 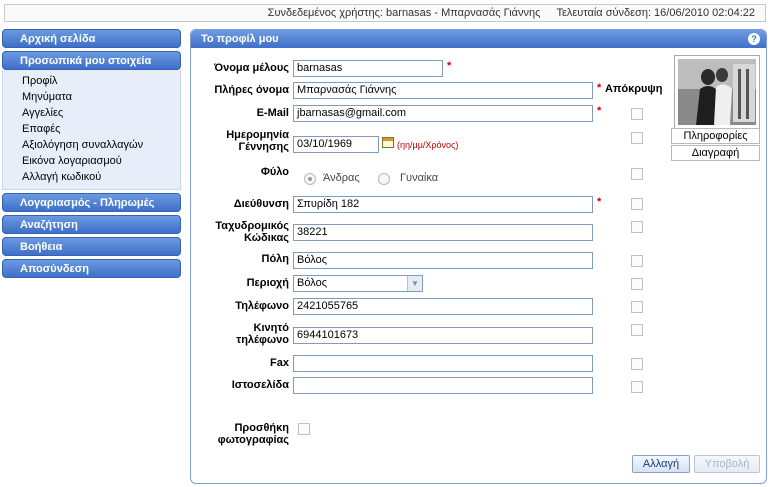 I want to click on address-field: Σπυρίδη 182, so click(x=443, y=204).